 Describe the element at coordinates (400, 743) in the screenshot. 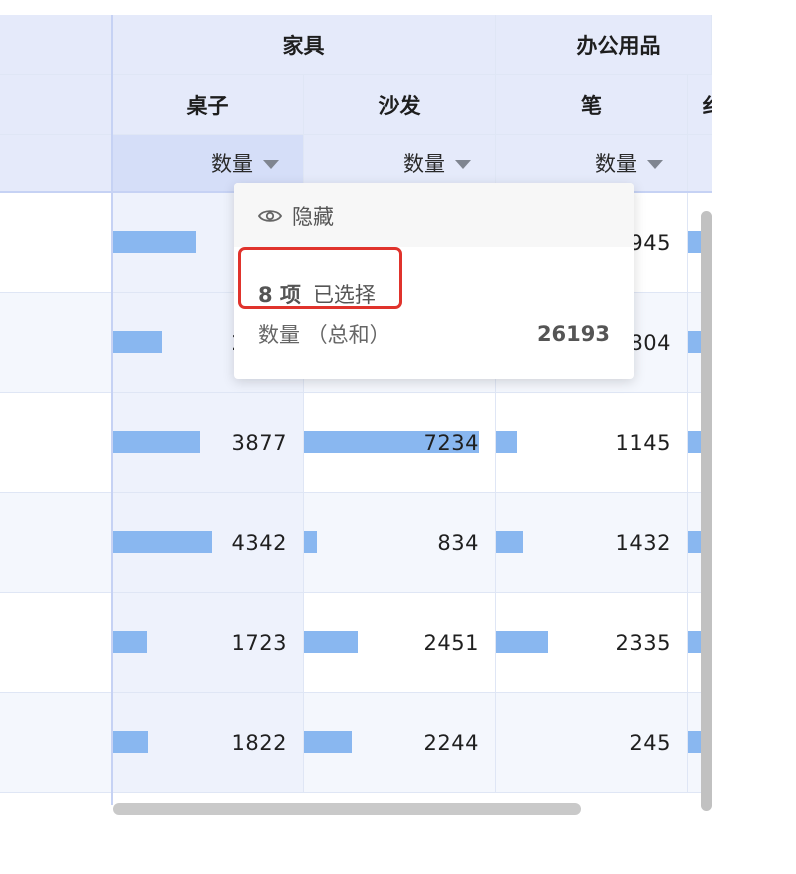

I see `table-cell: 2244` at that location.